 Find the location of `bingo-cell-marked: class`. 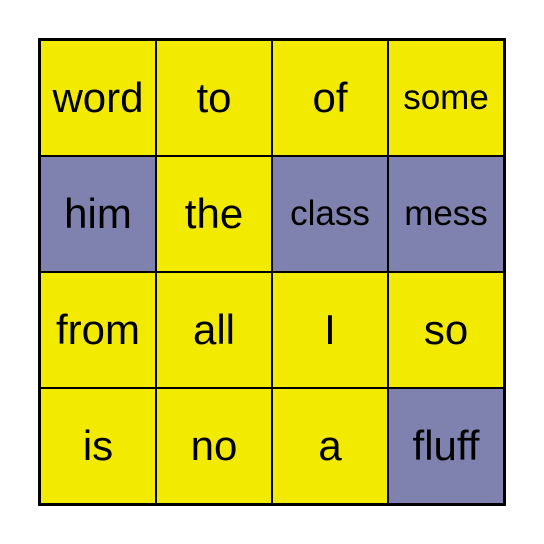

bingo-cell-marked: class is located at coordinates (330, 214).